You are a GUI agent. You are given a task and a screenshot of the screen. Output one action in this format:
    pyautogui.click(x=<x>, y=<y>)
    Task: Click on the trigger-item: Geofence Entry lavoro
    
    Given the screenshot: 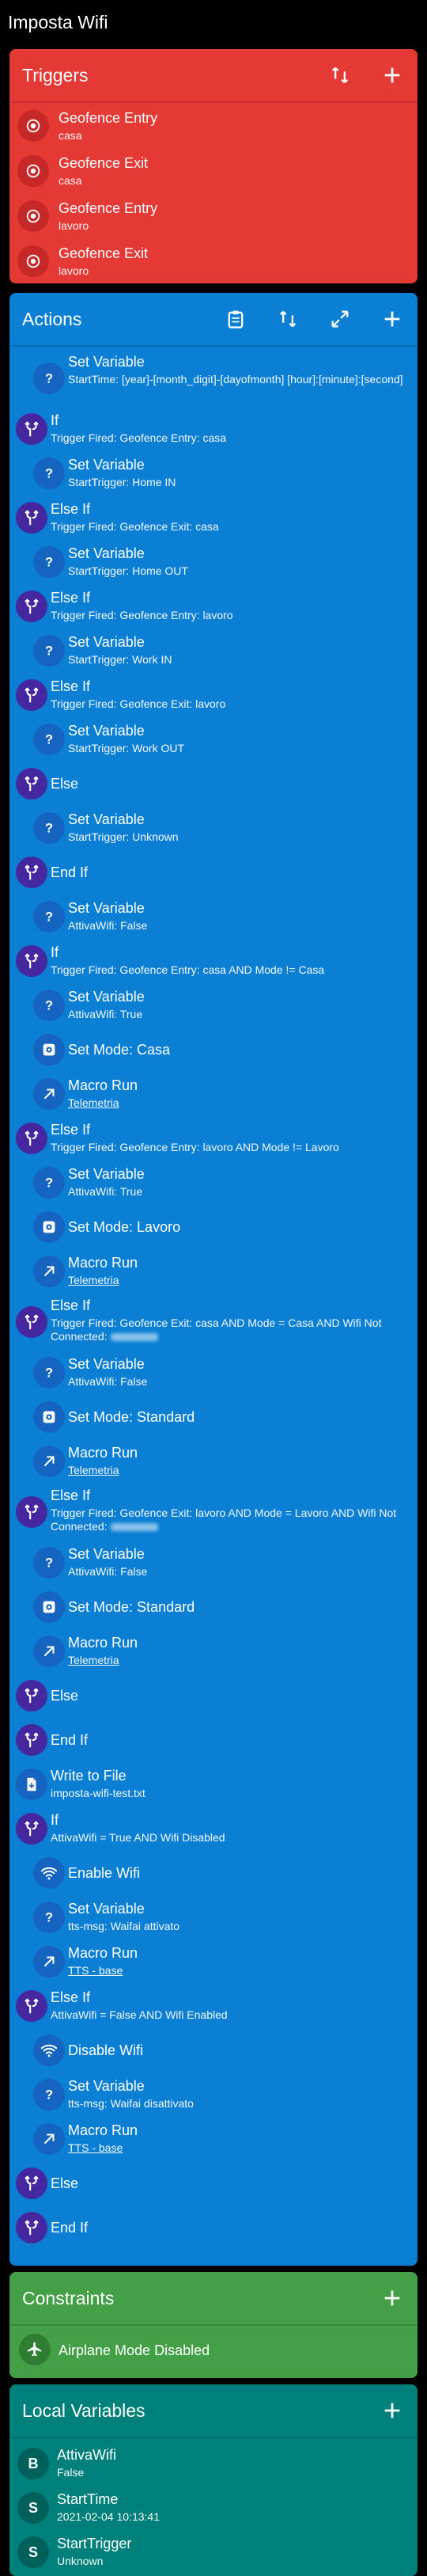 What is the action you would take?
    pyautogui.click(x=213, y=215)
    